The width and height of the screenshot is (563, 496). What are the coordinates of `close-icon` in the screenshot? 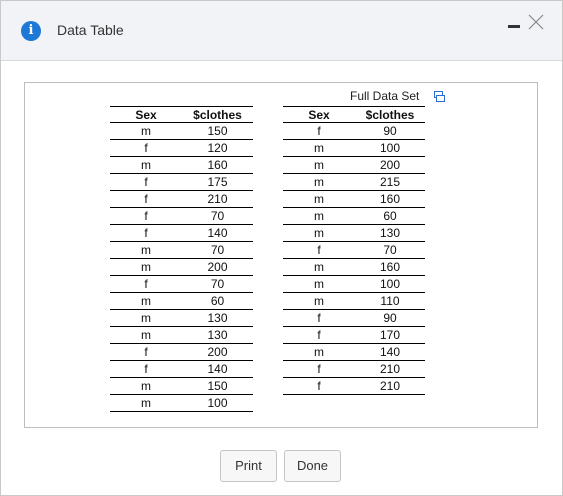 It's located at (536, 22).